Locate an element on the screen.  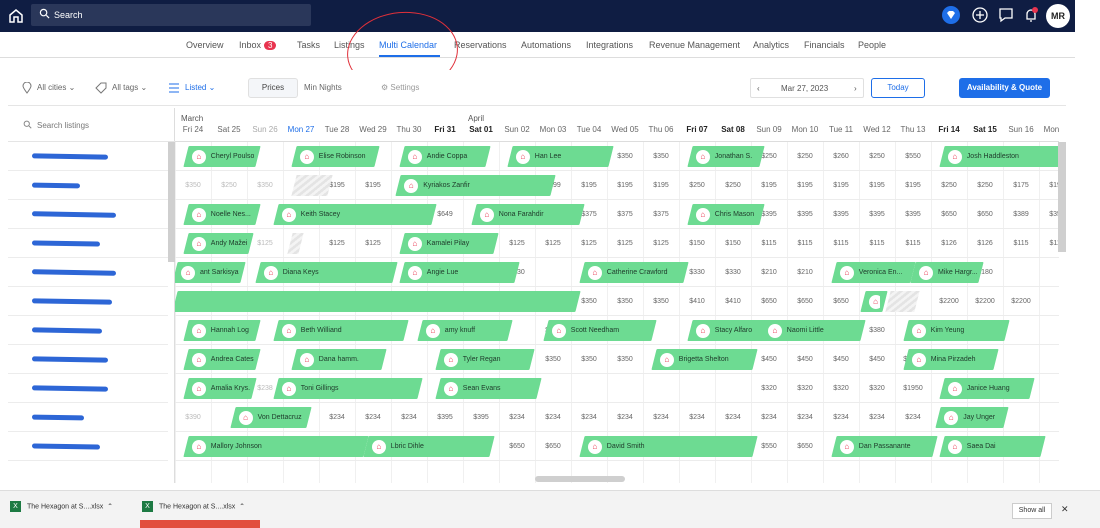
listings-scrollbar is located at coordinates (171, 202).